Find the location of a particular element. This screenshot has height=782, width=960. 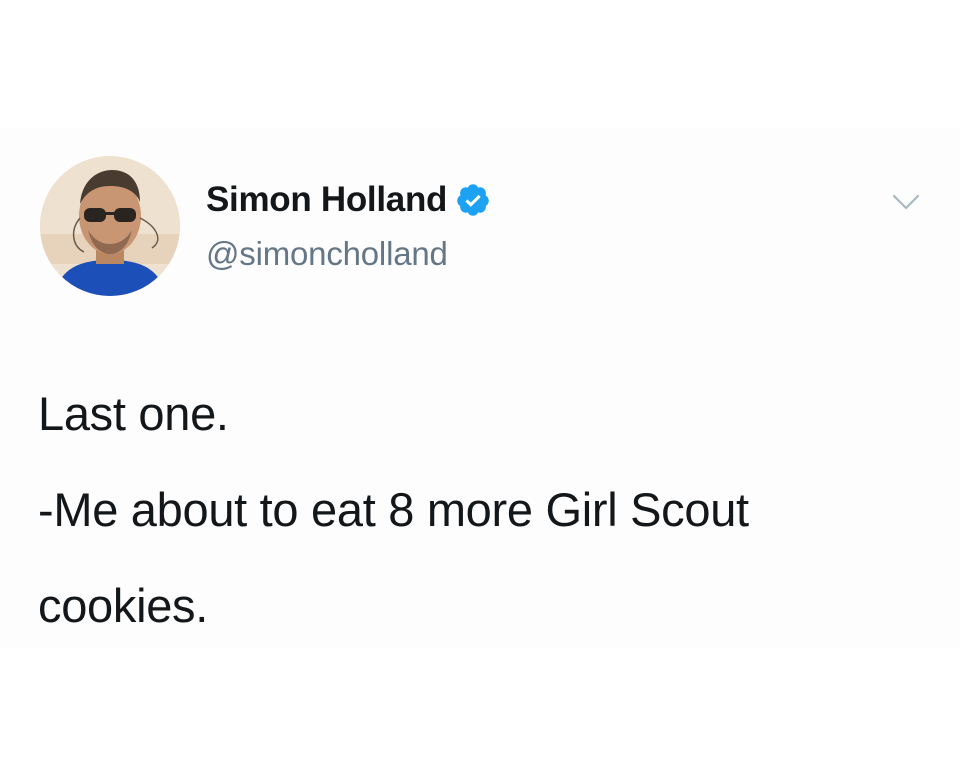

author-handle: @simoncholland is located at coordinates (327, 254).